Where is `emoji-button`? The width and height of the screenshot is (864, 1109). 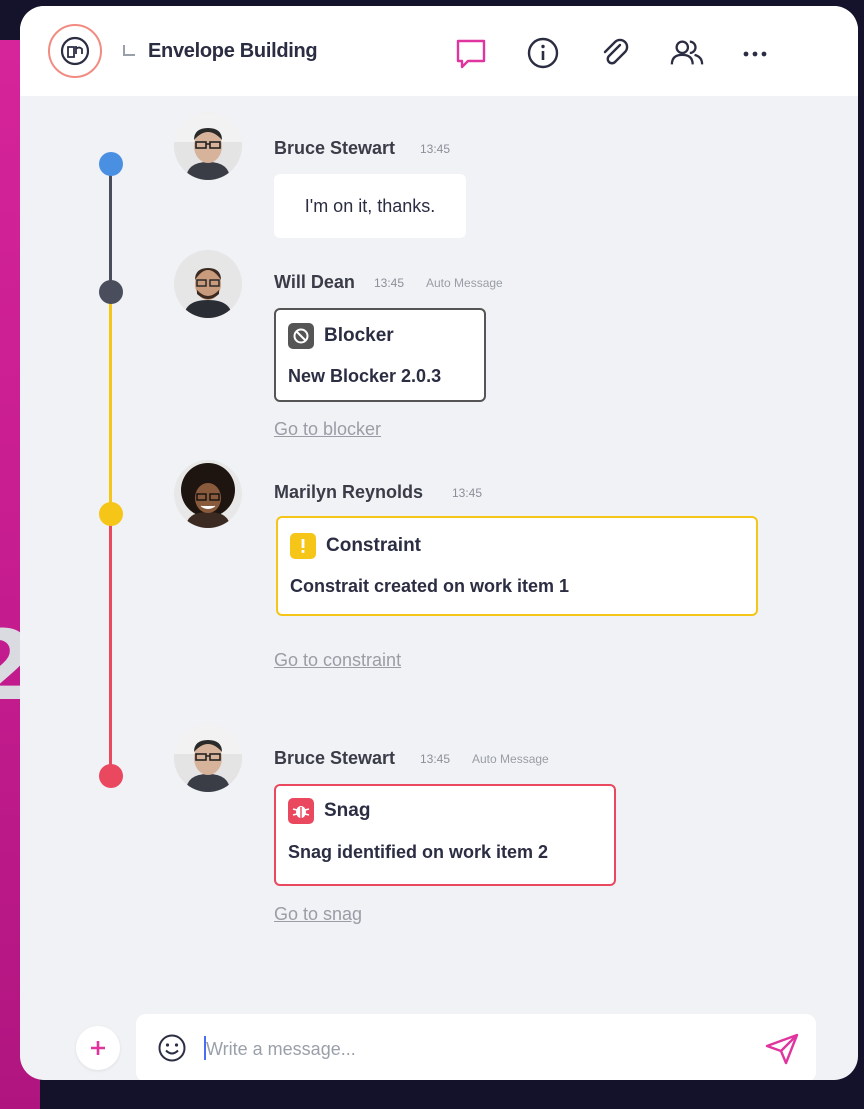
emoji-button is located at coordinates (172, 1048).